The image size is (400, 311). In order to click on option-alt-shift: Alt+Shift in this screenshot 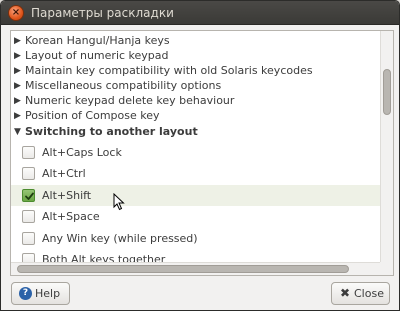, I will do `click(196, 195)`.